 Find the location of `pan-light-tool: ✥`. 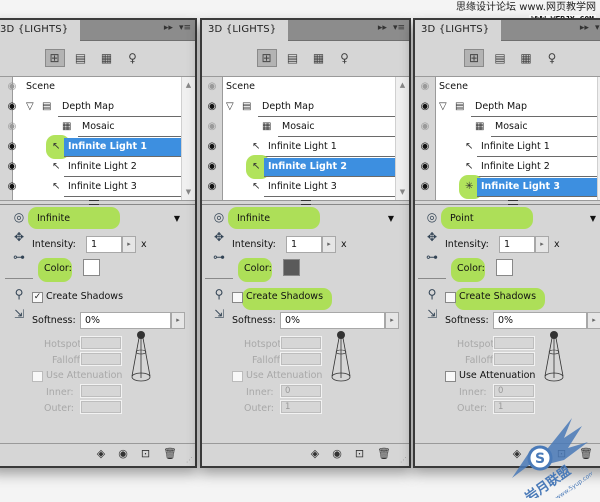

pan-light-tool: ✥ is located at coordinates (19, 240).